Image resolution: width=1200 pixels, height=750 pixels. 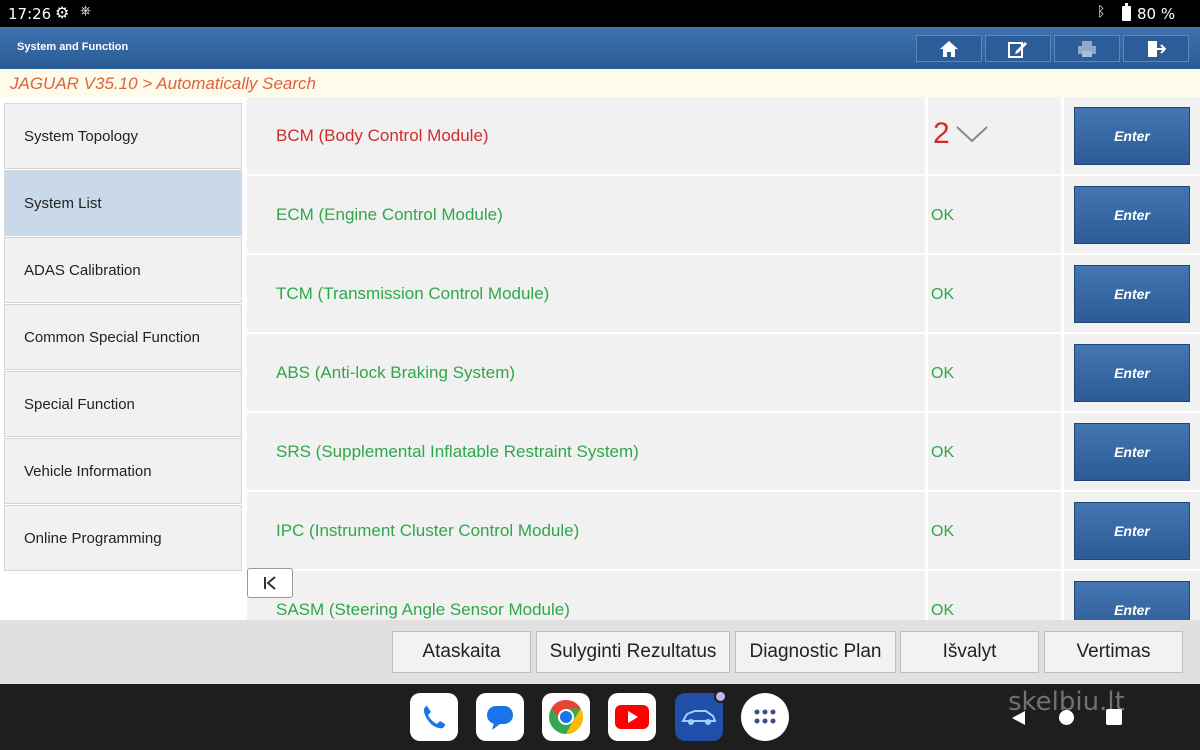 I want to click on collapse-sidebar-button, so click(x=270, y=583).